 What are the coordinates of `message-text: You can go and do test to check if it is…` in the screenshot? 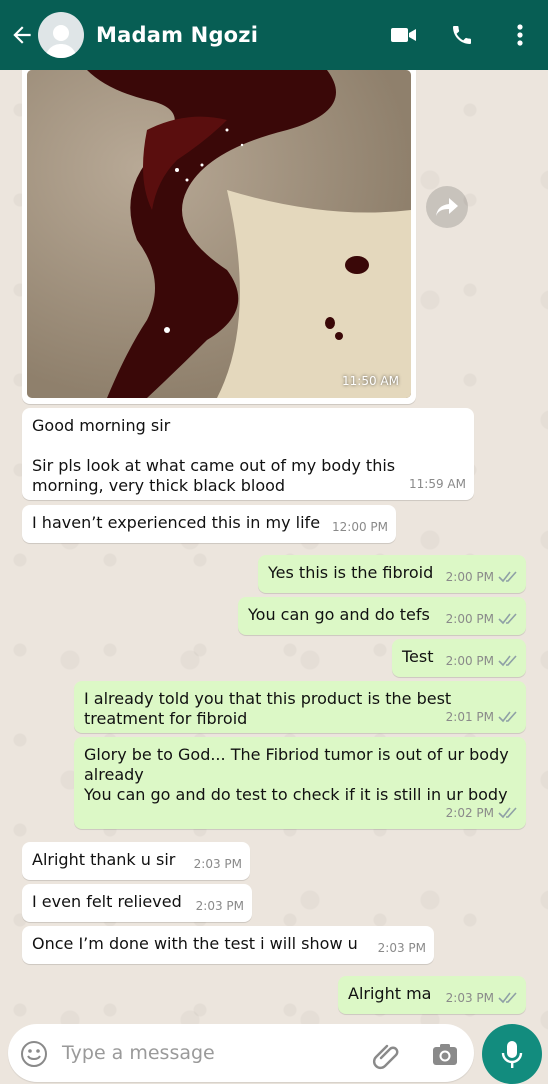 It's located at (296, 794).